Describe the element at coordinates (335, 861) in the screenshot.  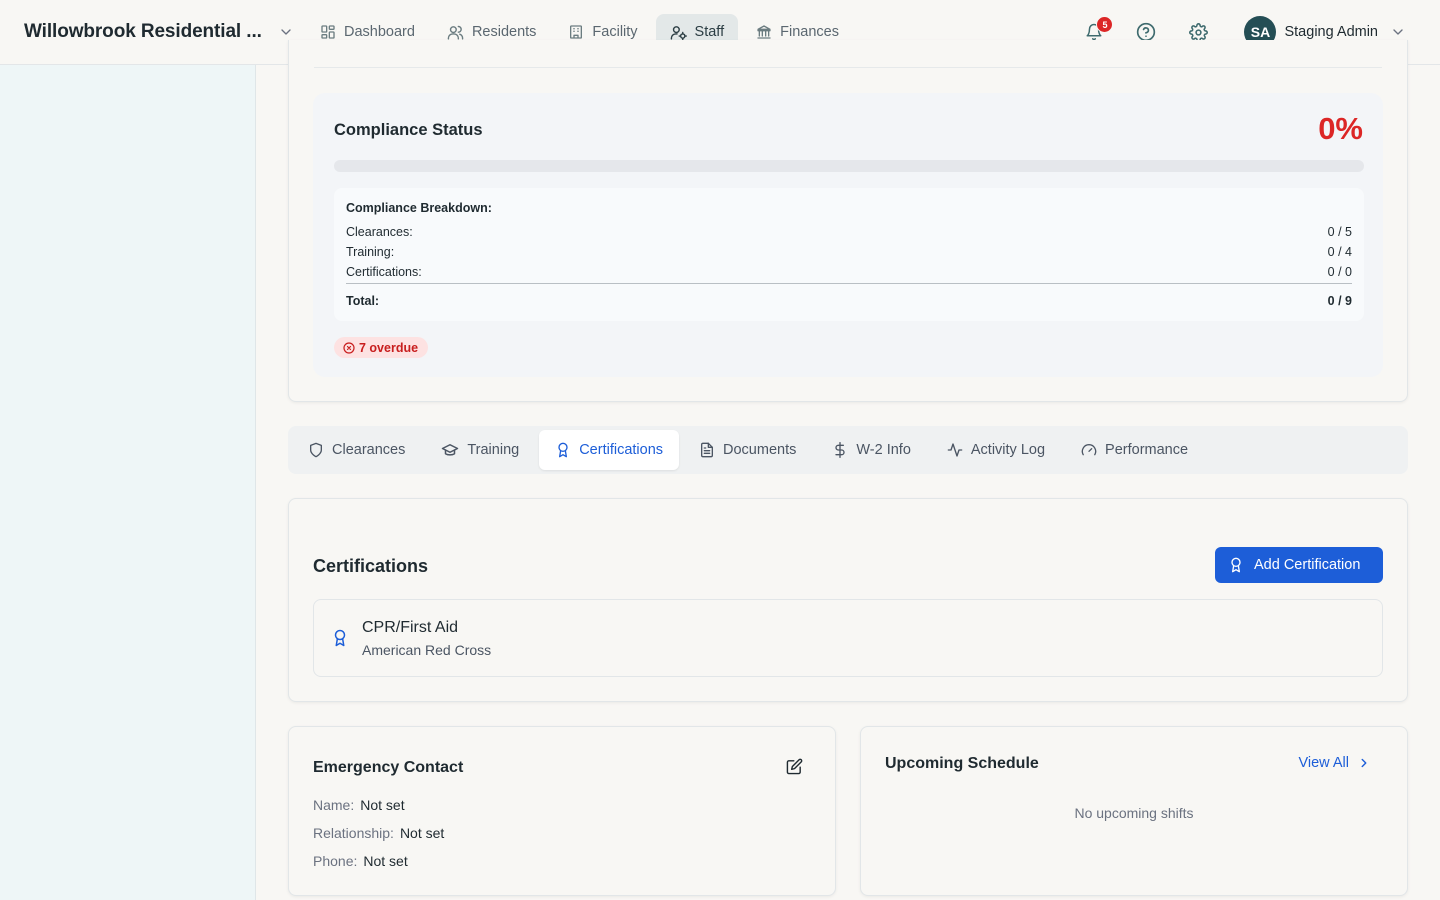
I see `field-label: Phone:` at that location.